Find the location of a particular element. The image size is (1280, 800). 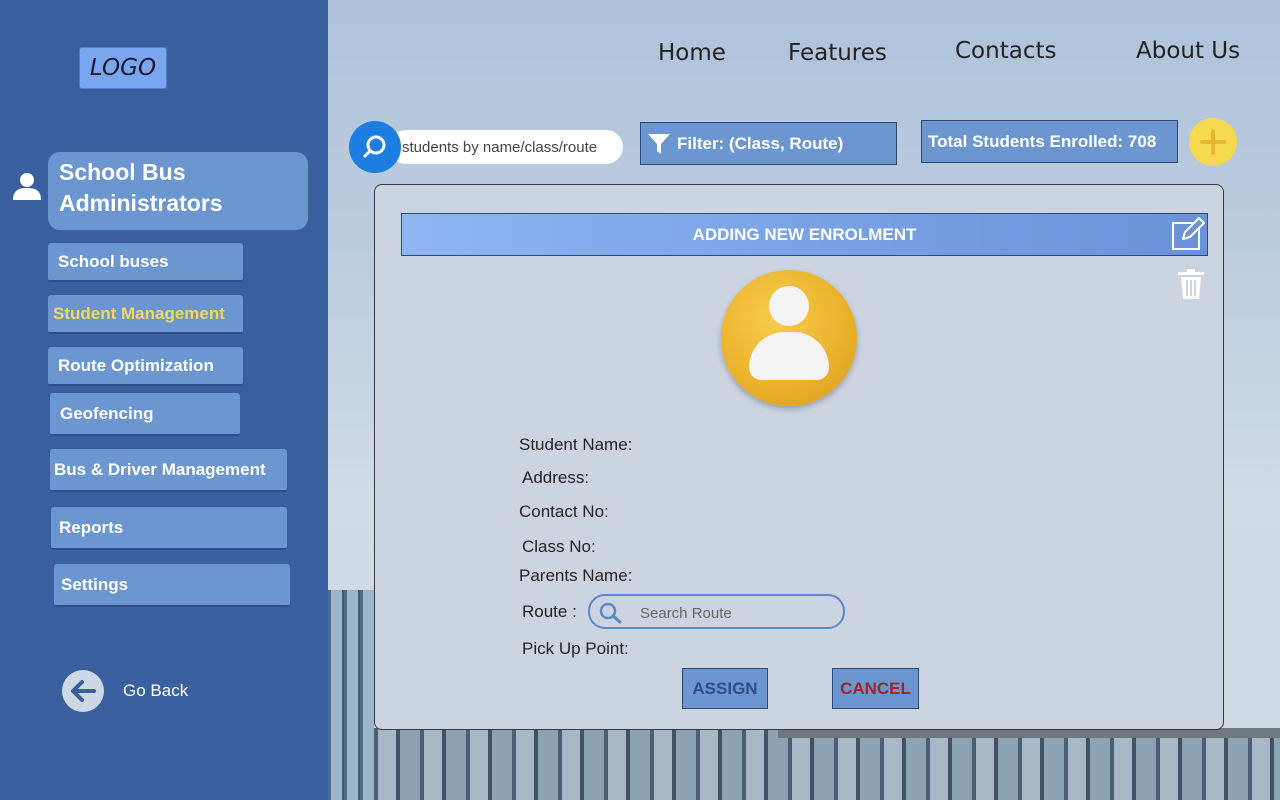

total-students-label: Total Students Enrolled: 708 is located at coordinates (1042, 141).